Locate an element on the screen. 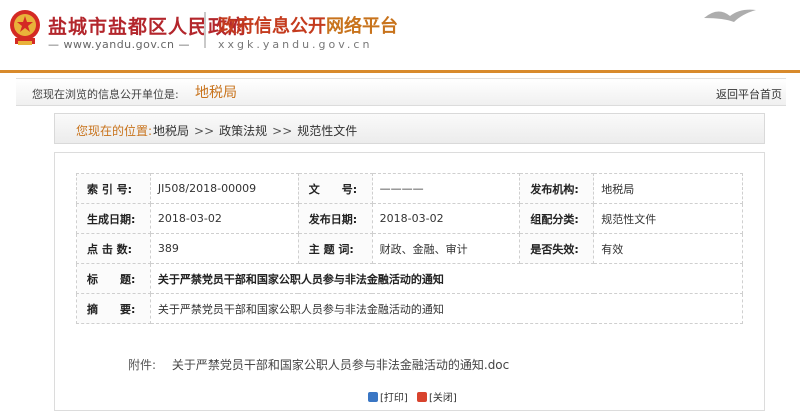  meta-row: 点 击 数: 389 主 题 词: 财政、金融、审计 是否失效: 有效 is located at coordinates (409, 248).